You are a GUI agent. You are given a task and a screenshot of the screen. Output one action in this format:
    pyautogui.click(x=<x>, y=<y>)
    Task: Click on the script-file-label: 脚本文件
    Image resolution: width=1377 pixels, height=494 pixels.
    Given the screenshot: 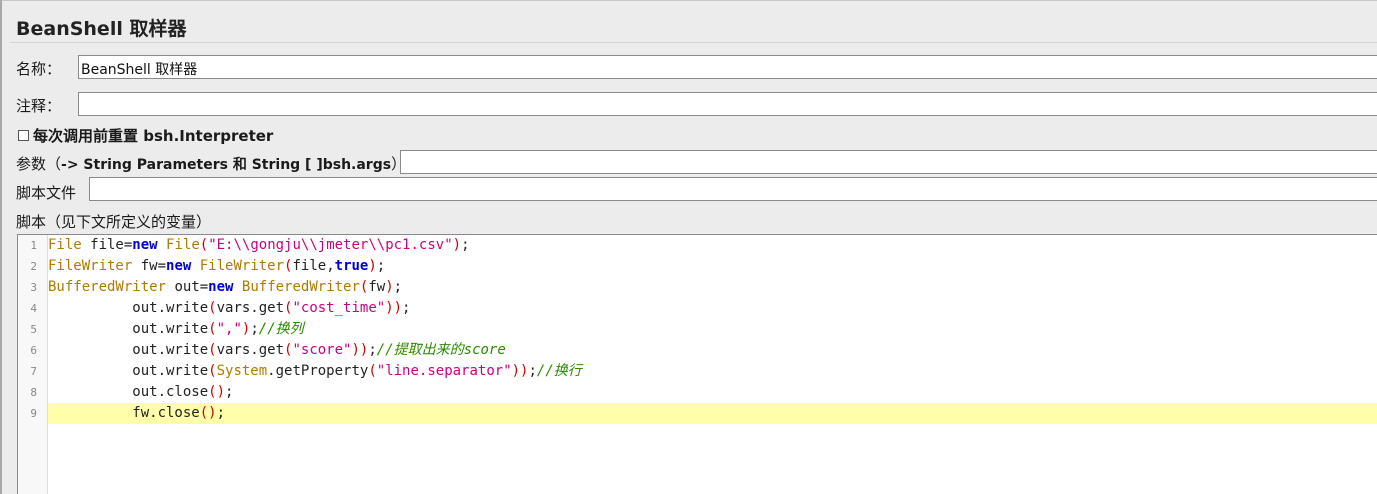 What is the action you would take?
    pyautogui.click(x=46, y=193)
    